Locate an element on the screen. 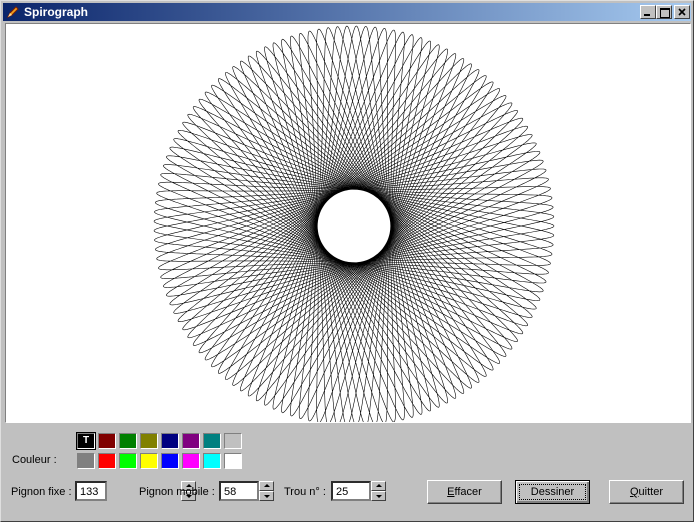  color-swatch: T is located at coordinates (86, 441).